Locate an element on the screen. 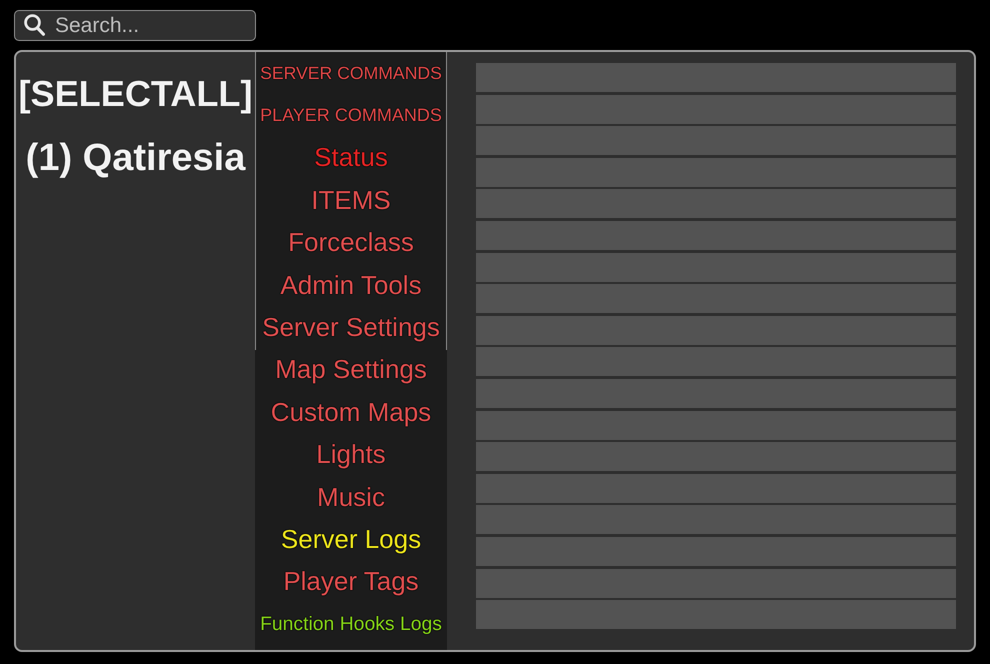 Image resolution: width=990 pixels, height=664 pixels. player-entry: (1) Qatiresia is located at coordinates (136, 158).